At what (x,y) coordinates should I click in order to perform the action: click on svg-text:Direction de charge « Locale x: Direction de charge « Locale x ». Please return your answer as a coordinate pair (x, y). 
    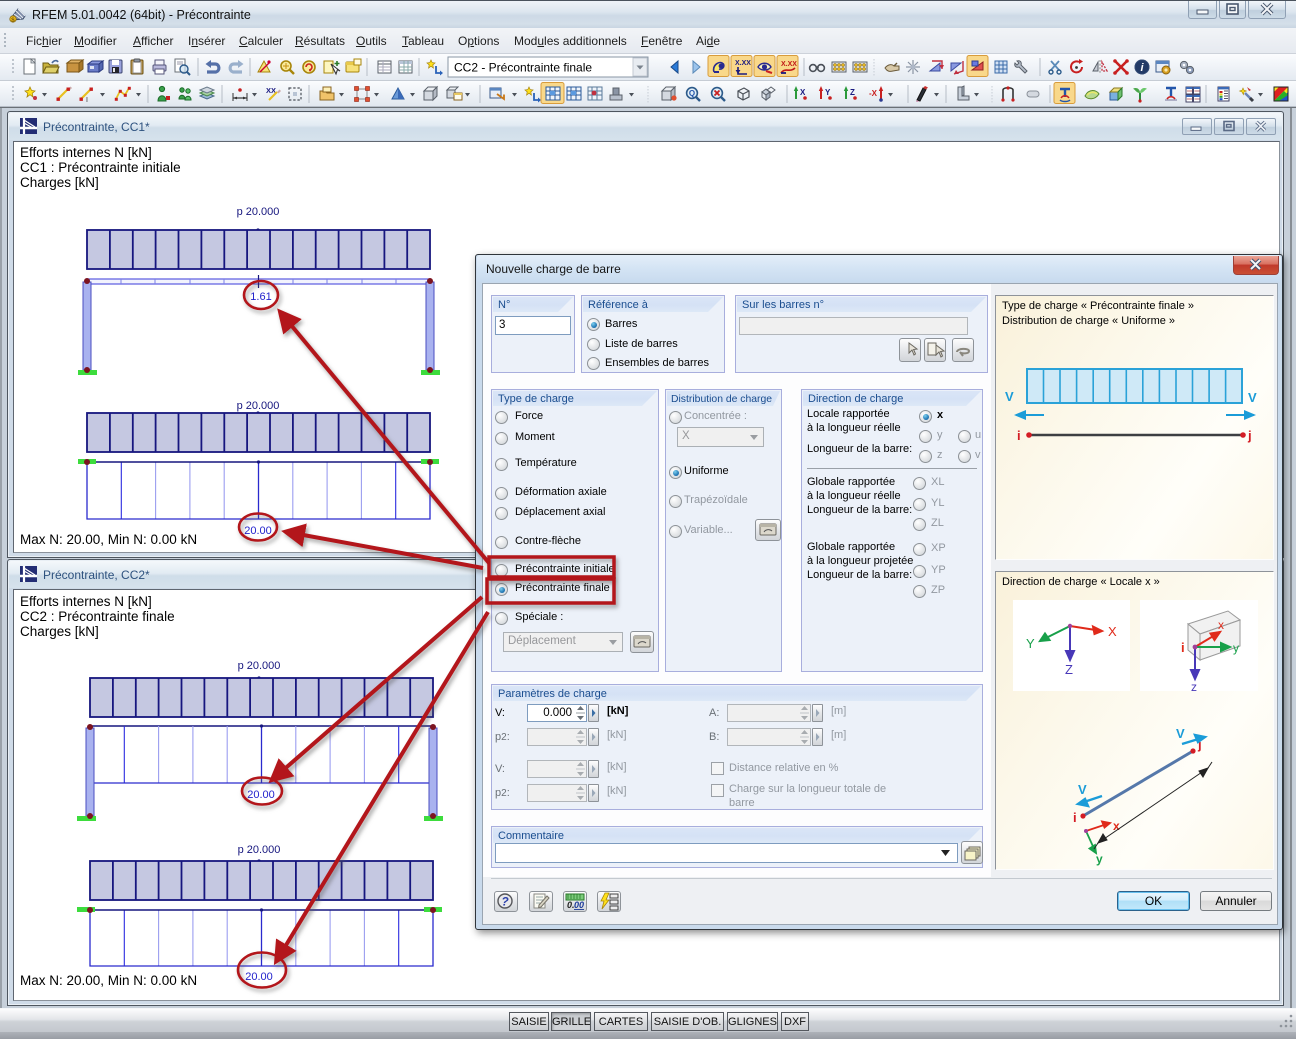
    Looking at the image, I should click on (1081, 582).